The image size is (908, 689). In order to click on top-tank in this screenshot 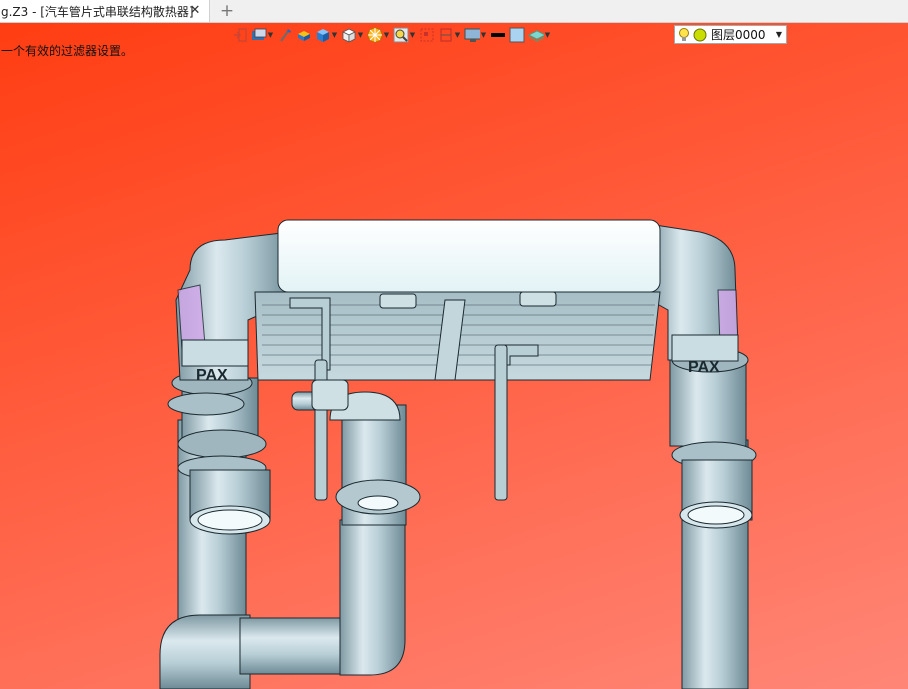, I will do `click(469, 256)`.